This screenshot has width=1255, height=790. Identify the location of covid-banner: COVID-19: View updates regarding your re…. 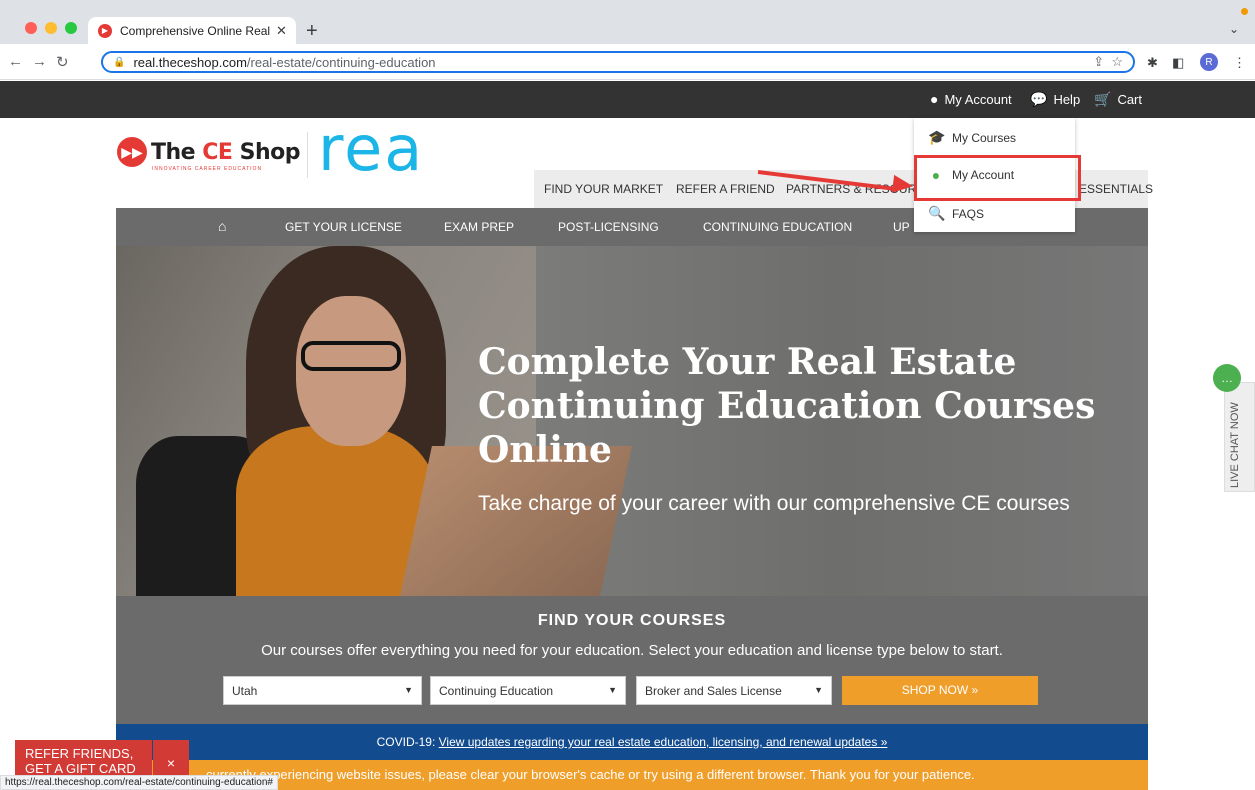
(632, 742).